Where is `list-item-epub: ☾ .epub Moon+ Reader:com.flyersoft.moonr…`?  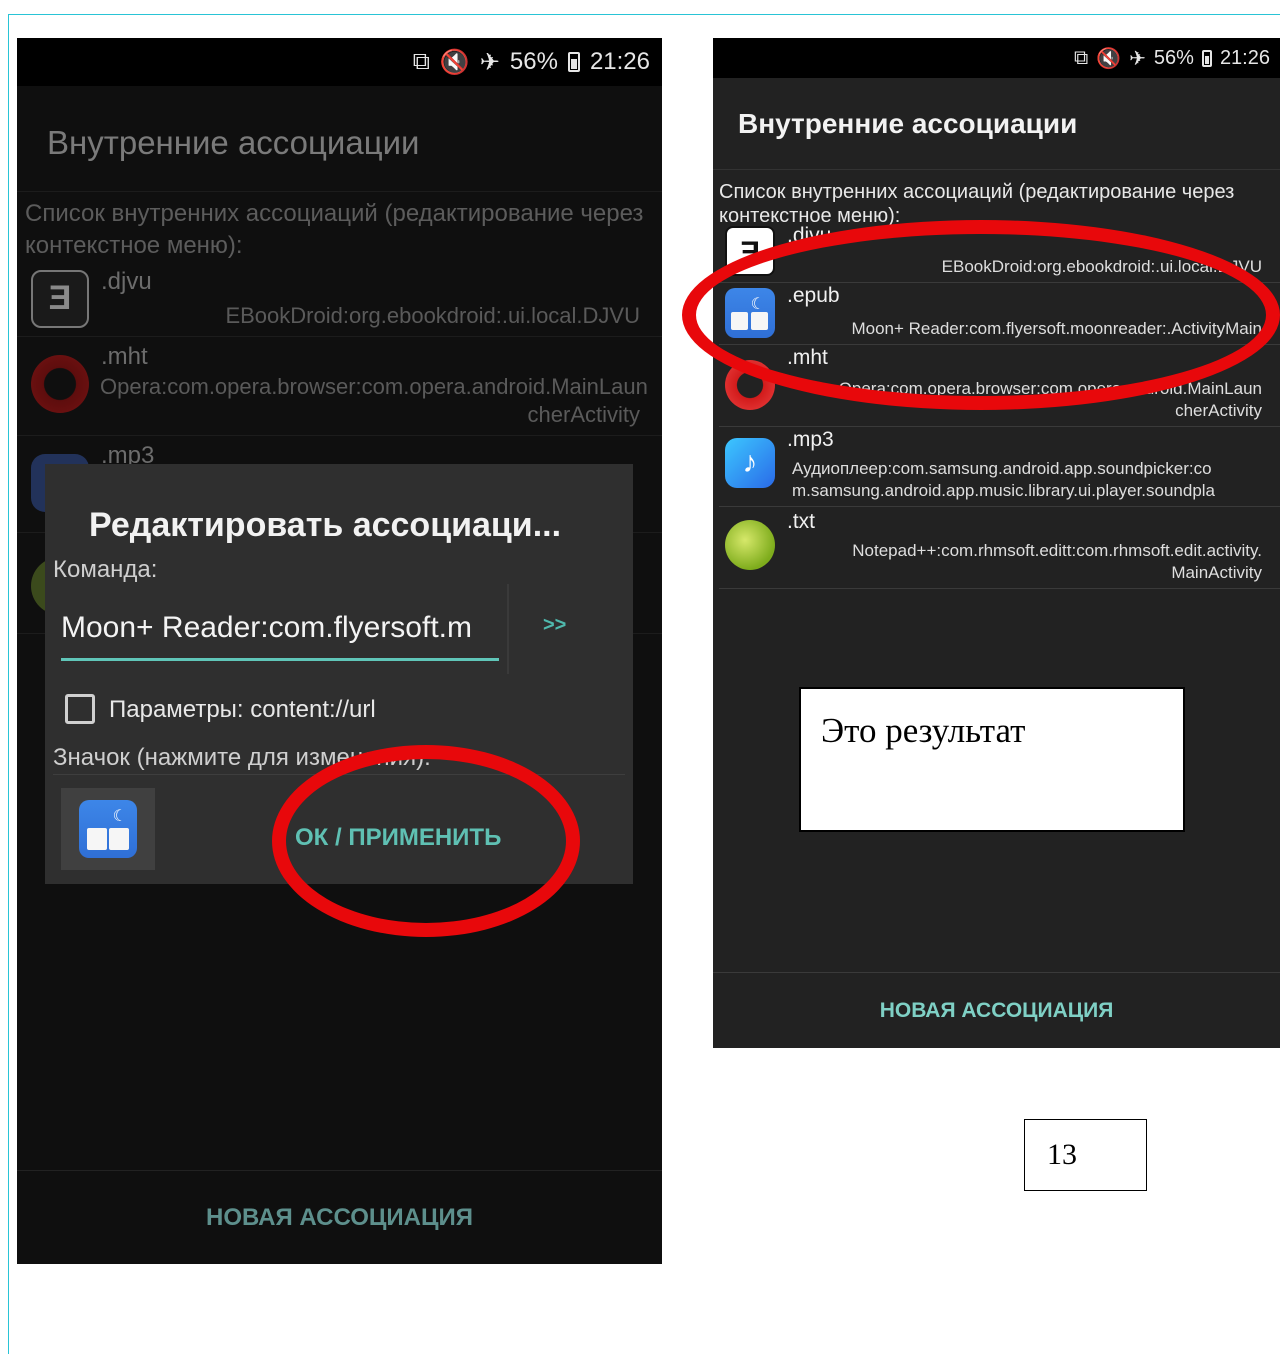 list-item-epub: ☾ .epub Moon+ Reader:com.flyersoft.moonr… is located at coordinates (999, 314).